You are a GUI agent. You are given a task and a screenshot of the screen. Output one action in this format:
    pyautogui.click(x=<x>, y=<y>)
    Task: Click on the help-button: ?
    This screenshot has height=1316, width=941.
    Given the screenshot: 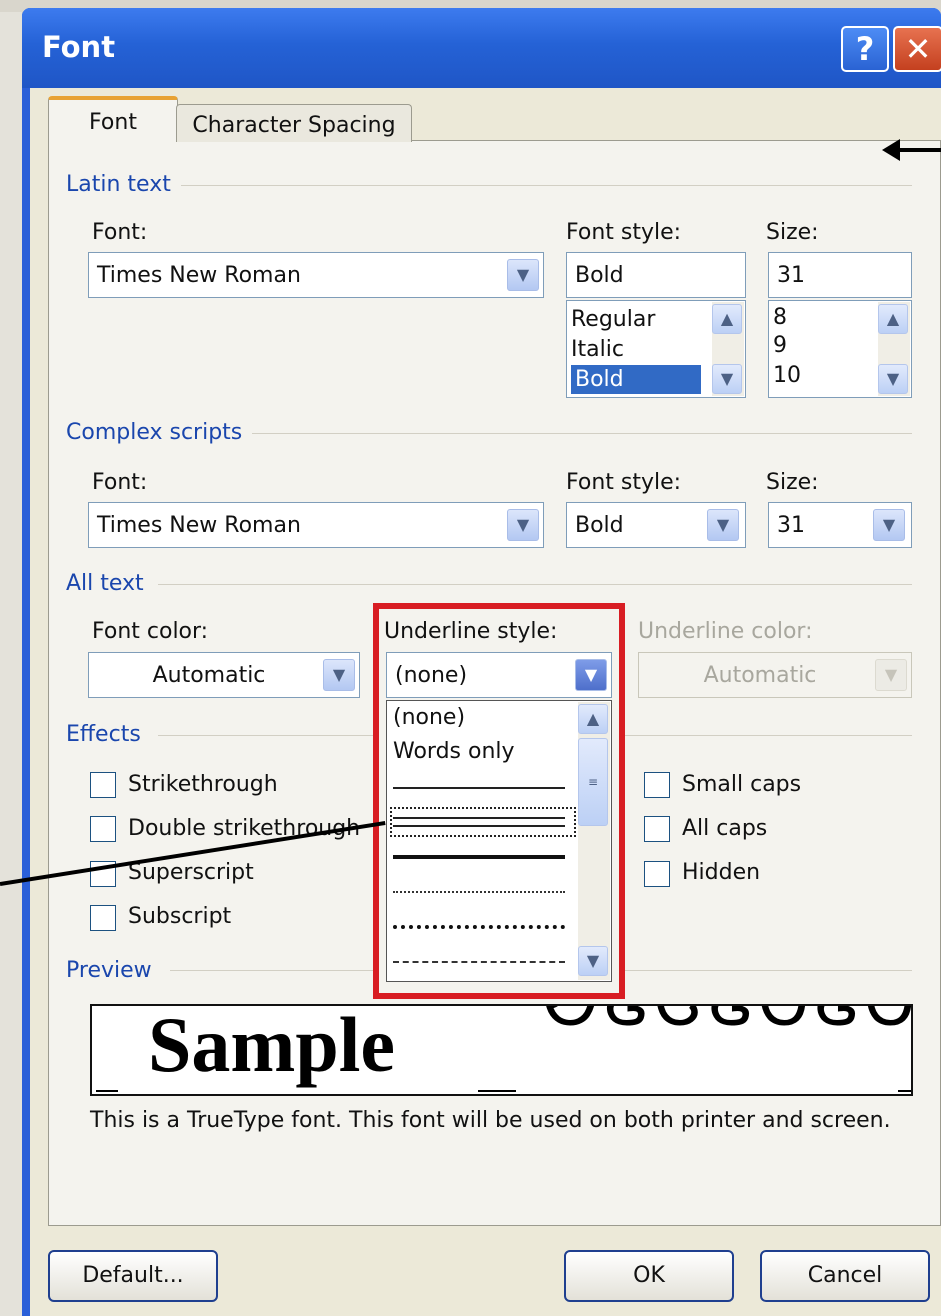 What is the action you would take?
    pyautogui.click(x=865, y=49)
    